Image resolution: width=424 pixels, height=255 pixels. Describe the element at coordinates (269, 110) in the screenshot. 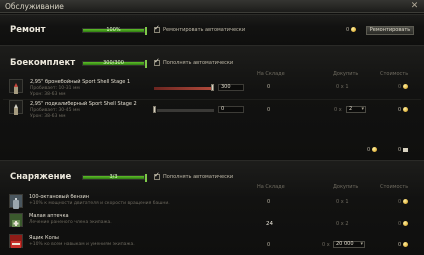

I see `shell-2-stock: 0` at that location.